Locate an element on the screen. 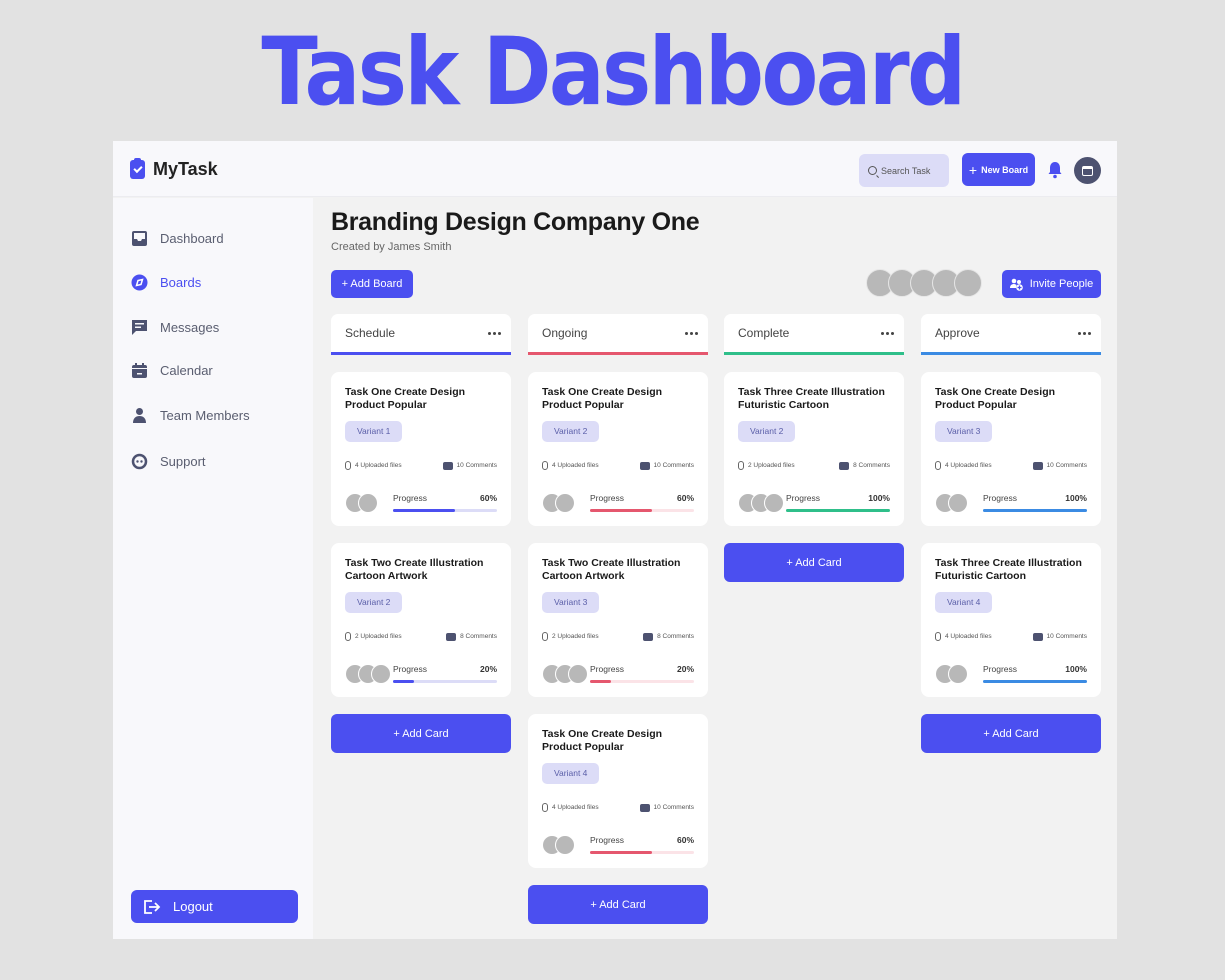 Image resolution: width=1225 pixels, height=980 pixels. support-icon is located at coordinates (139, 461).